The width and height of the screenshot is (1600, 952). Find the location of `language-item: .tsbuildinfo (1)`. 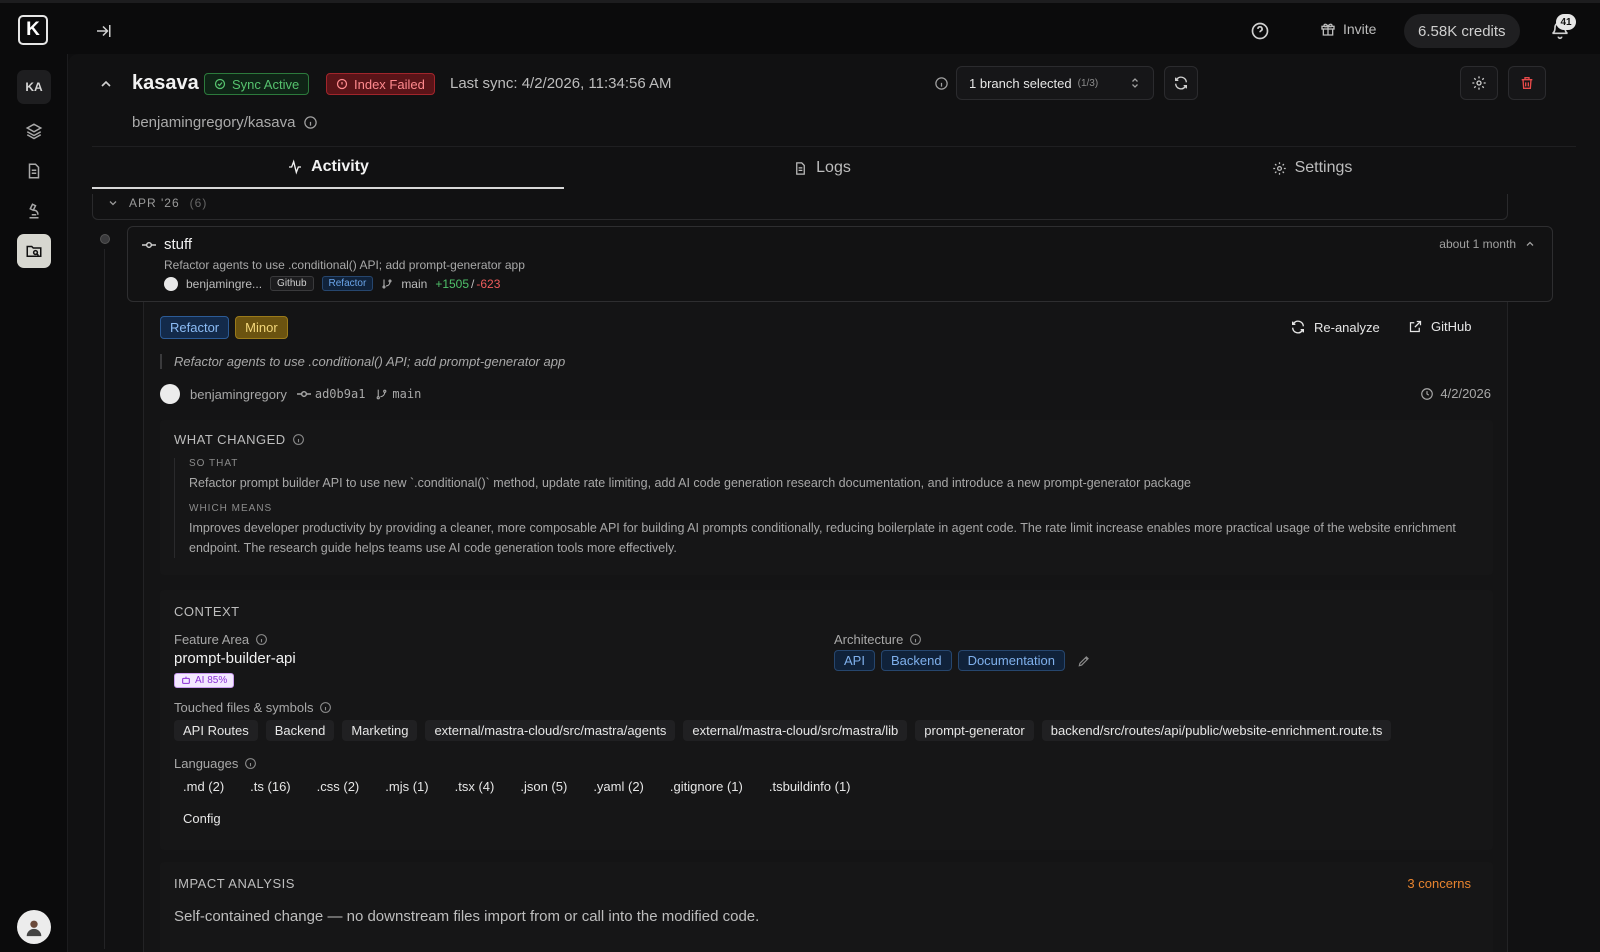

language-item: .tsbuildinfo (1) is located at coordinates (809, 786).